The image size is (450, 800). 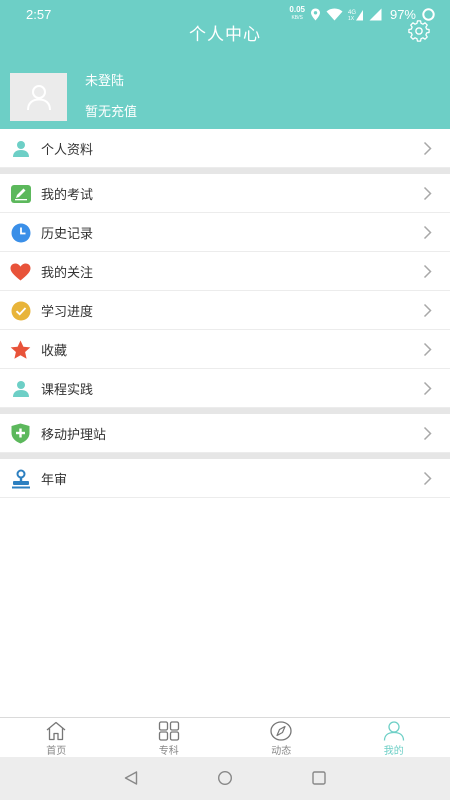 I want to click on battery-icon, so click(x=428, y=14).